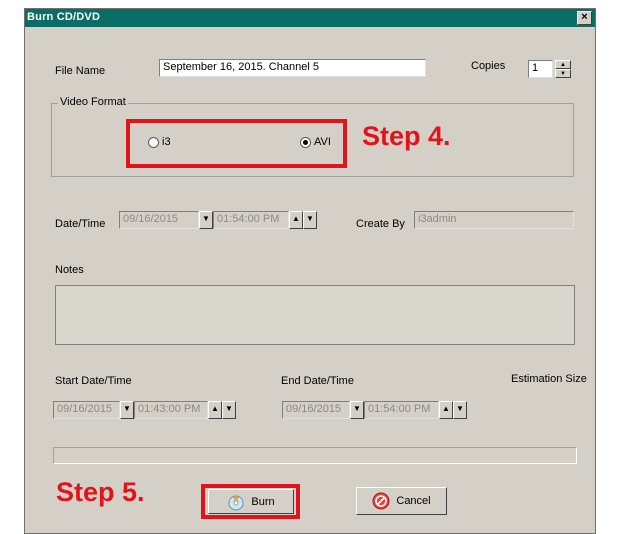 The width and height of the screenshot is (621, 534). What do you see at coordinates (584, 18) in the screenshot?
I see `close-button: ×` at bounding box center [584, 18].